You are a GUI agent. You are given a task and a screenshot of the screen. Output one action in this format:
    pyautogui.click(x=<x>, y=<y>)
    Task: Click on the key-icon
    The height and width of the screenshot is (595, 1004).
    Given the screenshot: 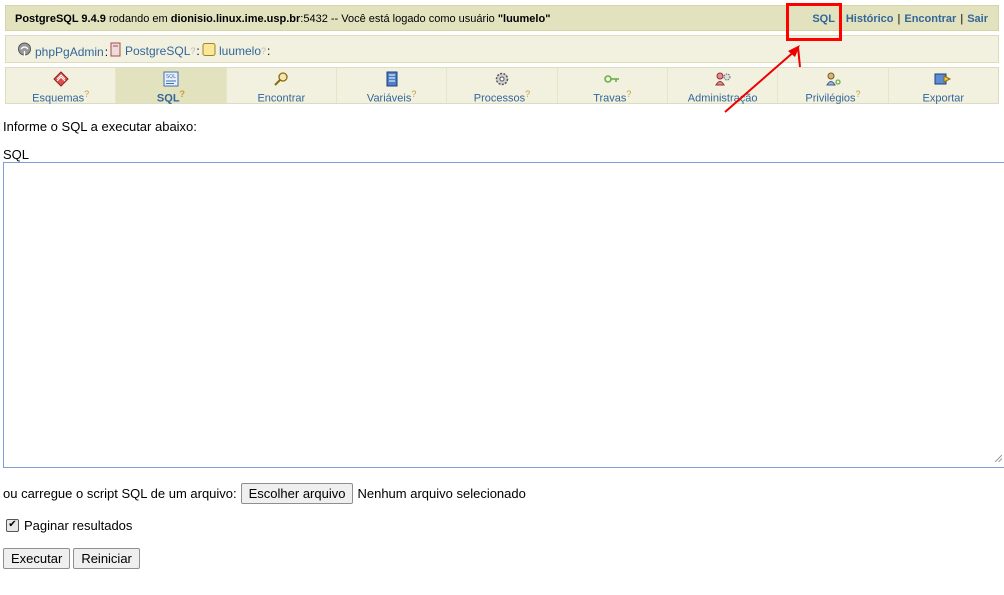 What is the action you would take?
    pyautogui.click(x=612, y=79)
    